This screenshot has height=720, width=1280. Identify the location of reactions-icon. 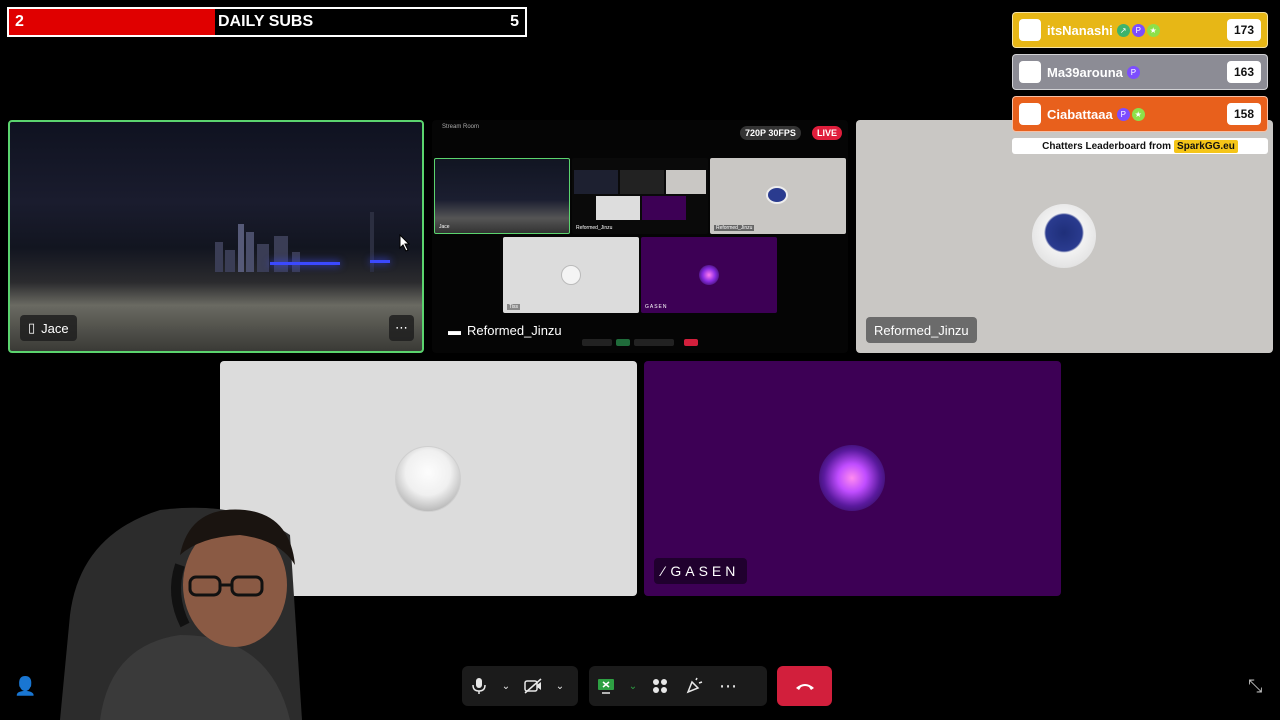
(694, 685).